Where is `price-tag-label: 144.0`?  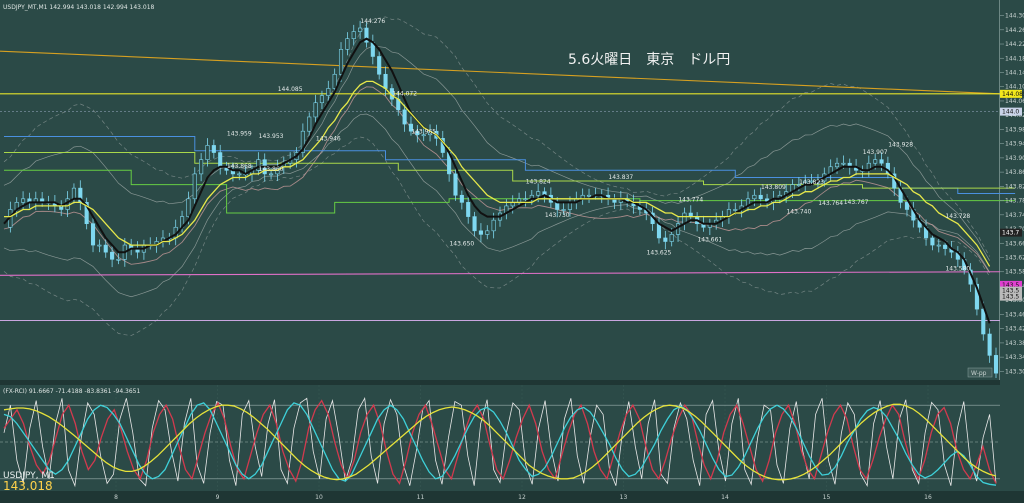
price-tag-label: 144.0 is located at coordinates (1010, 112).